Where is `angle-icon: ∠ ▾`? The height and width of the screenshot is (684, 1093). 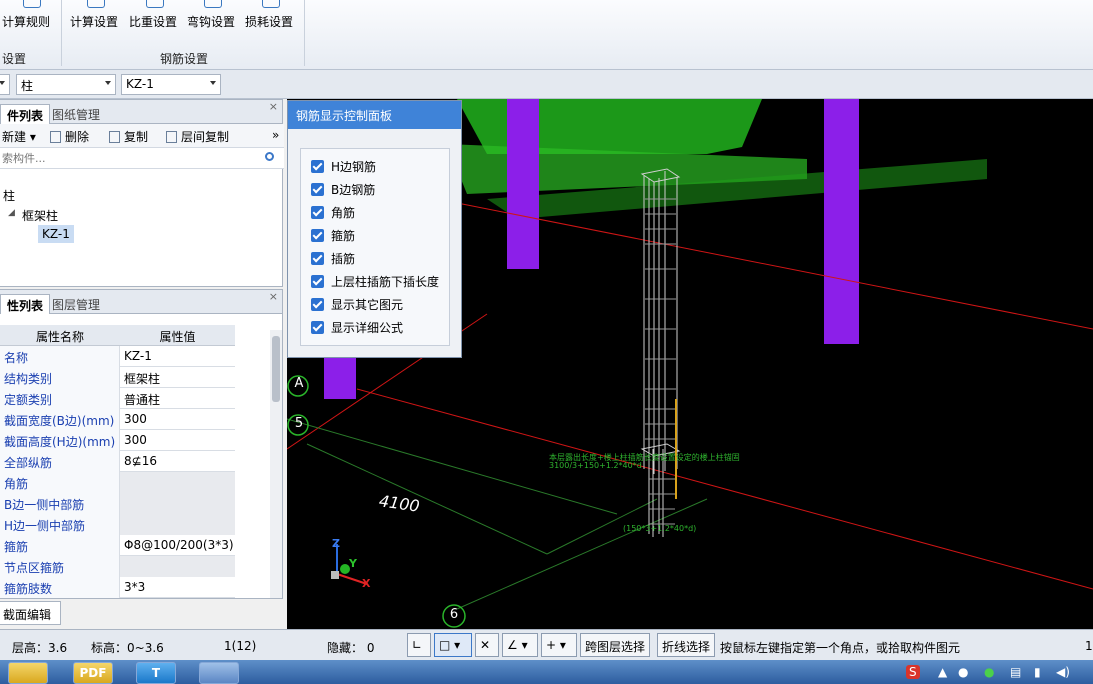 angle-icon: ∠ ▾ is located at coordinates (520, 645).